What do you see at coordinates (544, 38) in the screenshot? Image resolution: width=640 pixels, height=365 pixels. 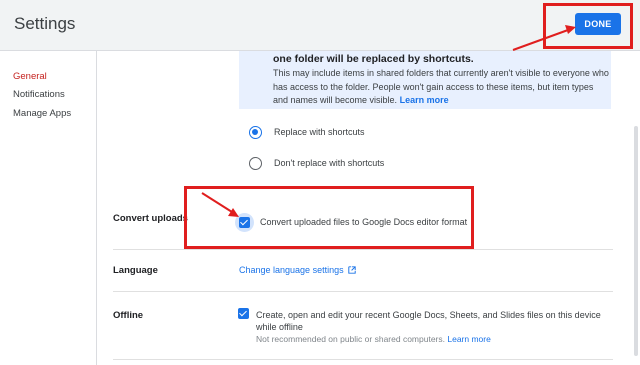 I see `arrow-to-done-icon` at bounding box center [544, 38].